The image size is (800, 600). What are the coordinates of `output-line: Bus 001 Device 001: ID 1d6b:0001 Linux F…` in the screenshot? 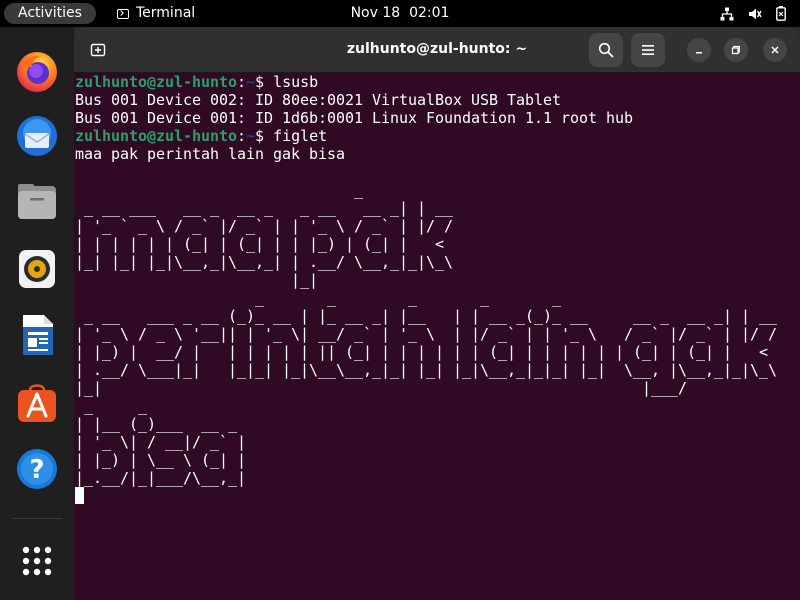 It's located at (354, 118).